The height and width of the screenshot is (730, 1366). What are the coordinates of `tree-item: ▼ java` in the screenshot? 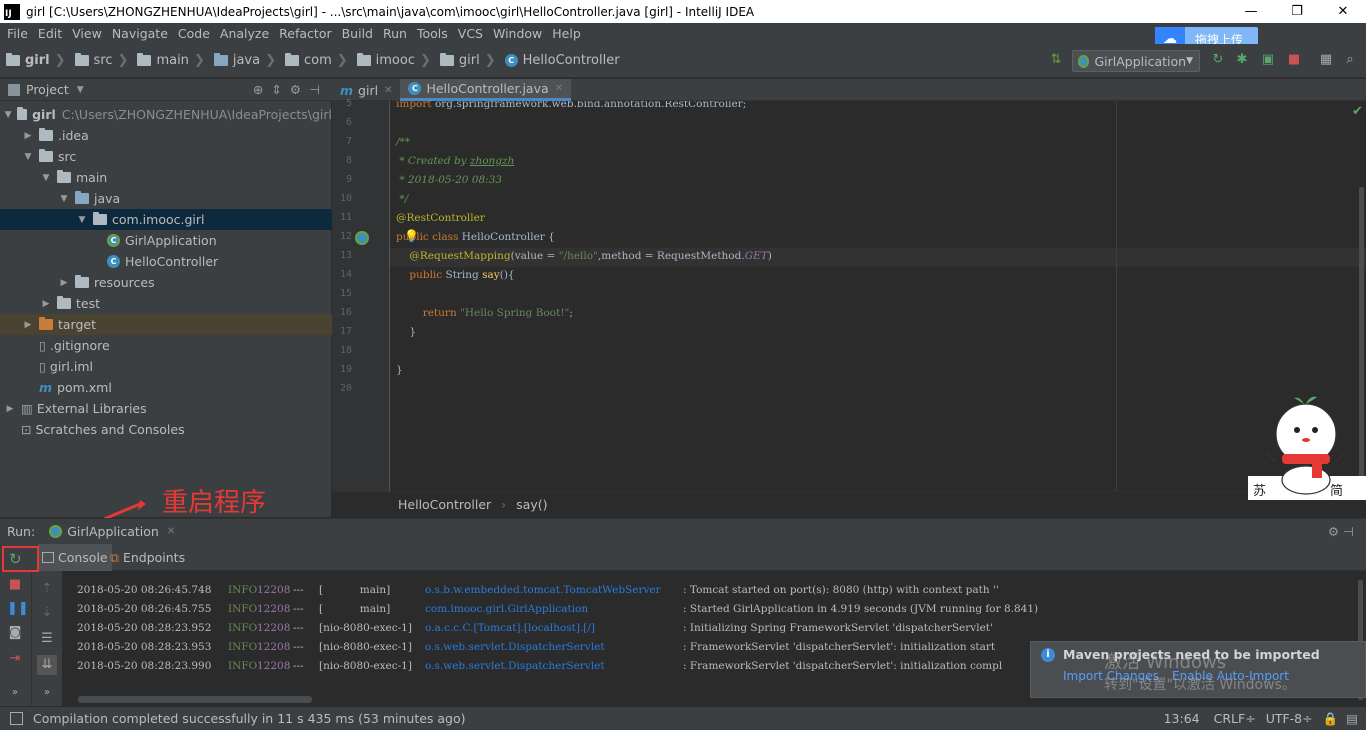 It's located at (166, 198).